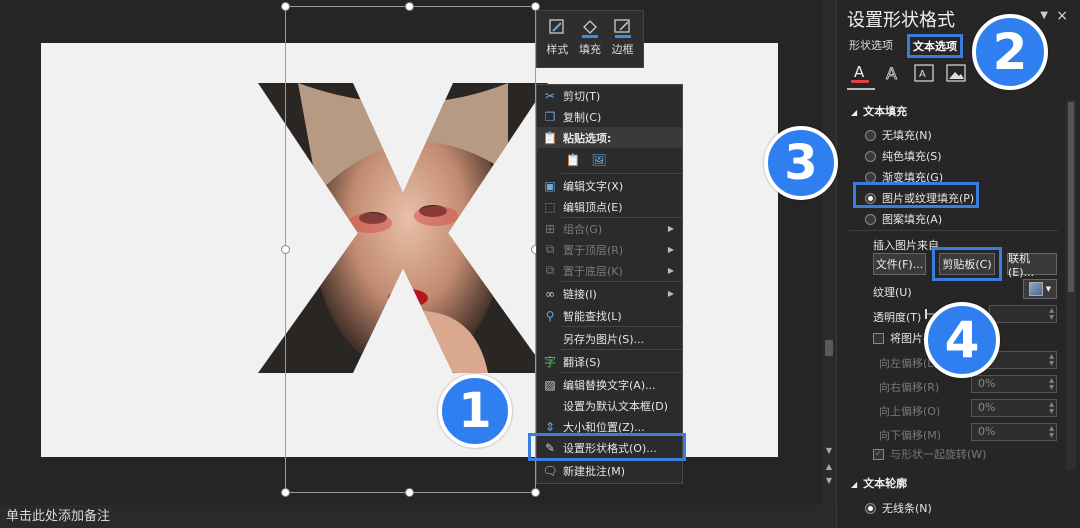  I want to click on highlight-clipboard, so click(967, 264).